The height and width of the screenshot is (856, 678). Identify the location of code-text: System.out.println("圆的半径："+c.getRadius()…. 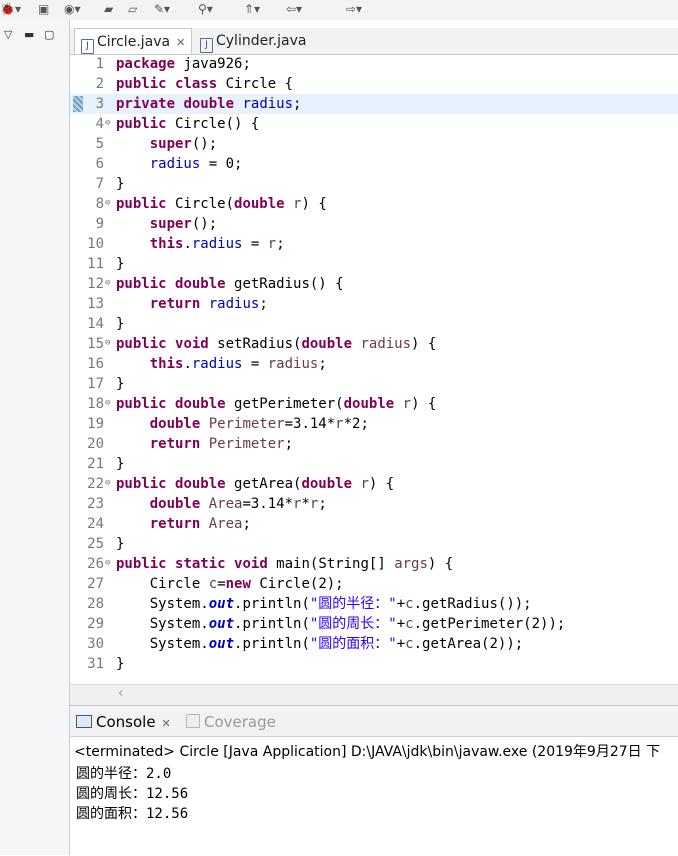
(324, 604).